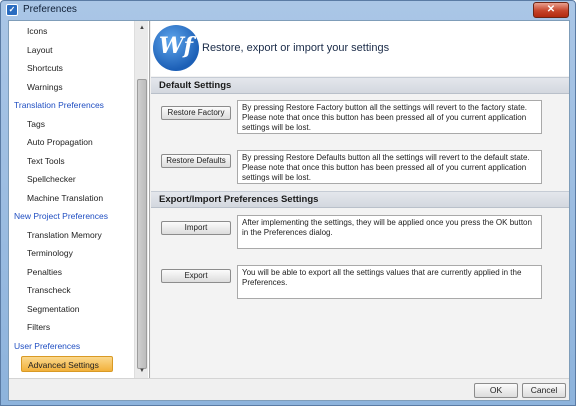  I want to click on sidebar-item: Warnings, so click(45, 87).